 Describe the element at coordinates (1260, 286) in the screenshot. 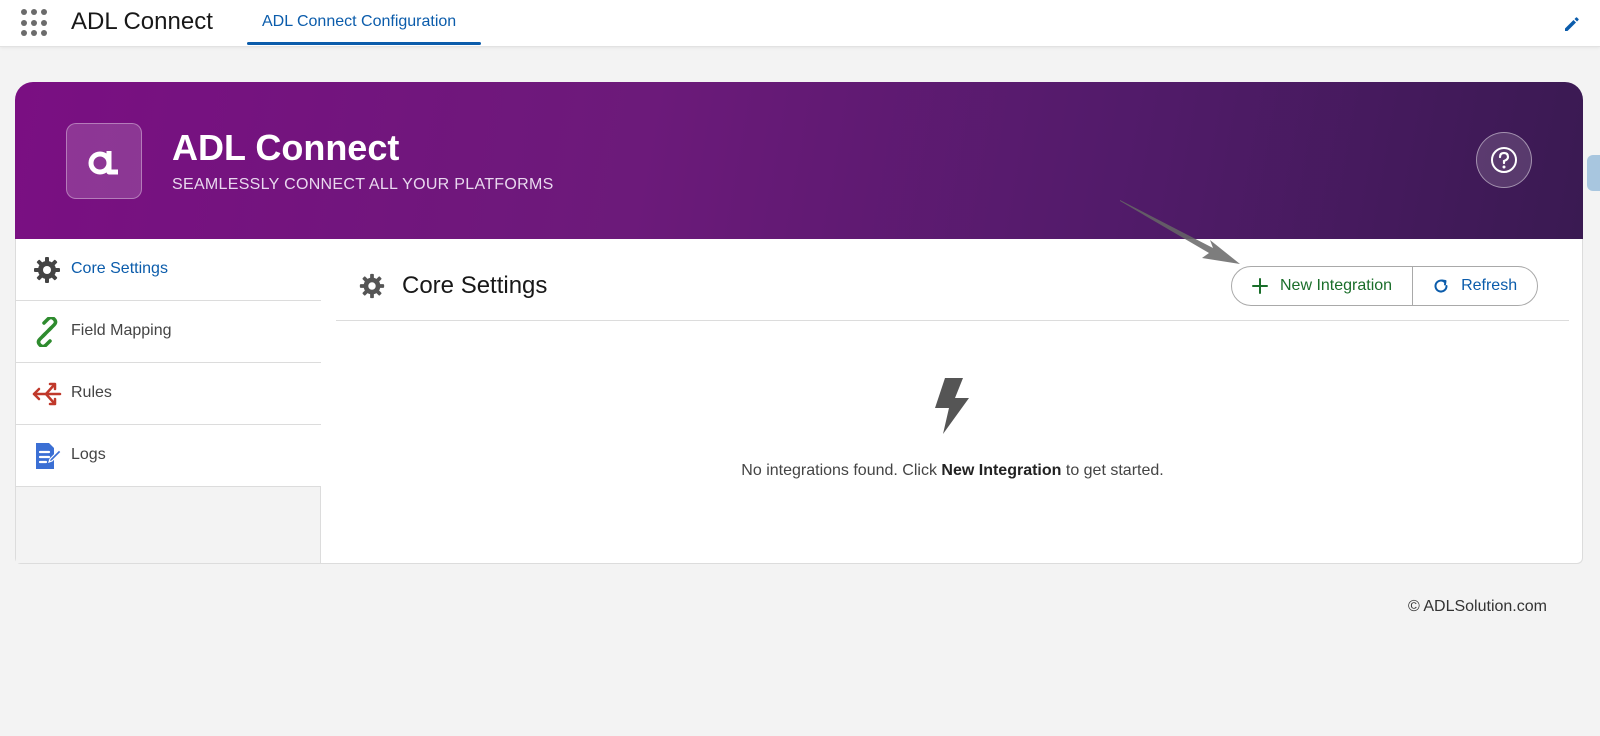

I see `plus-icon` at that location.